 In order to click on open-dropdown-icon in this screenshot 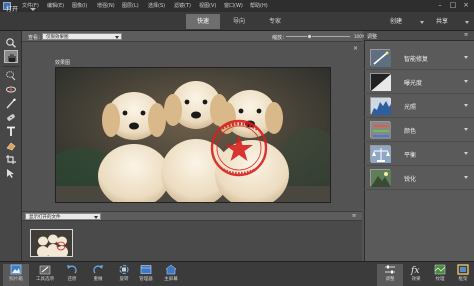, I will do `click(33, 9)`.